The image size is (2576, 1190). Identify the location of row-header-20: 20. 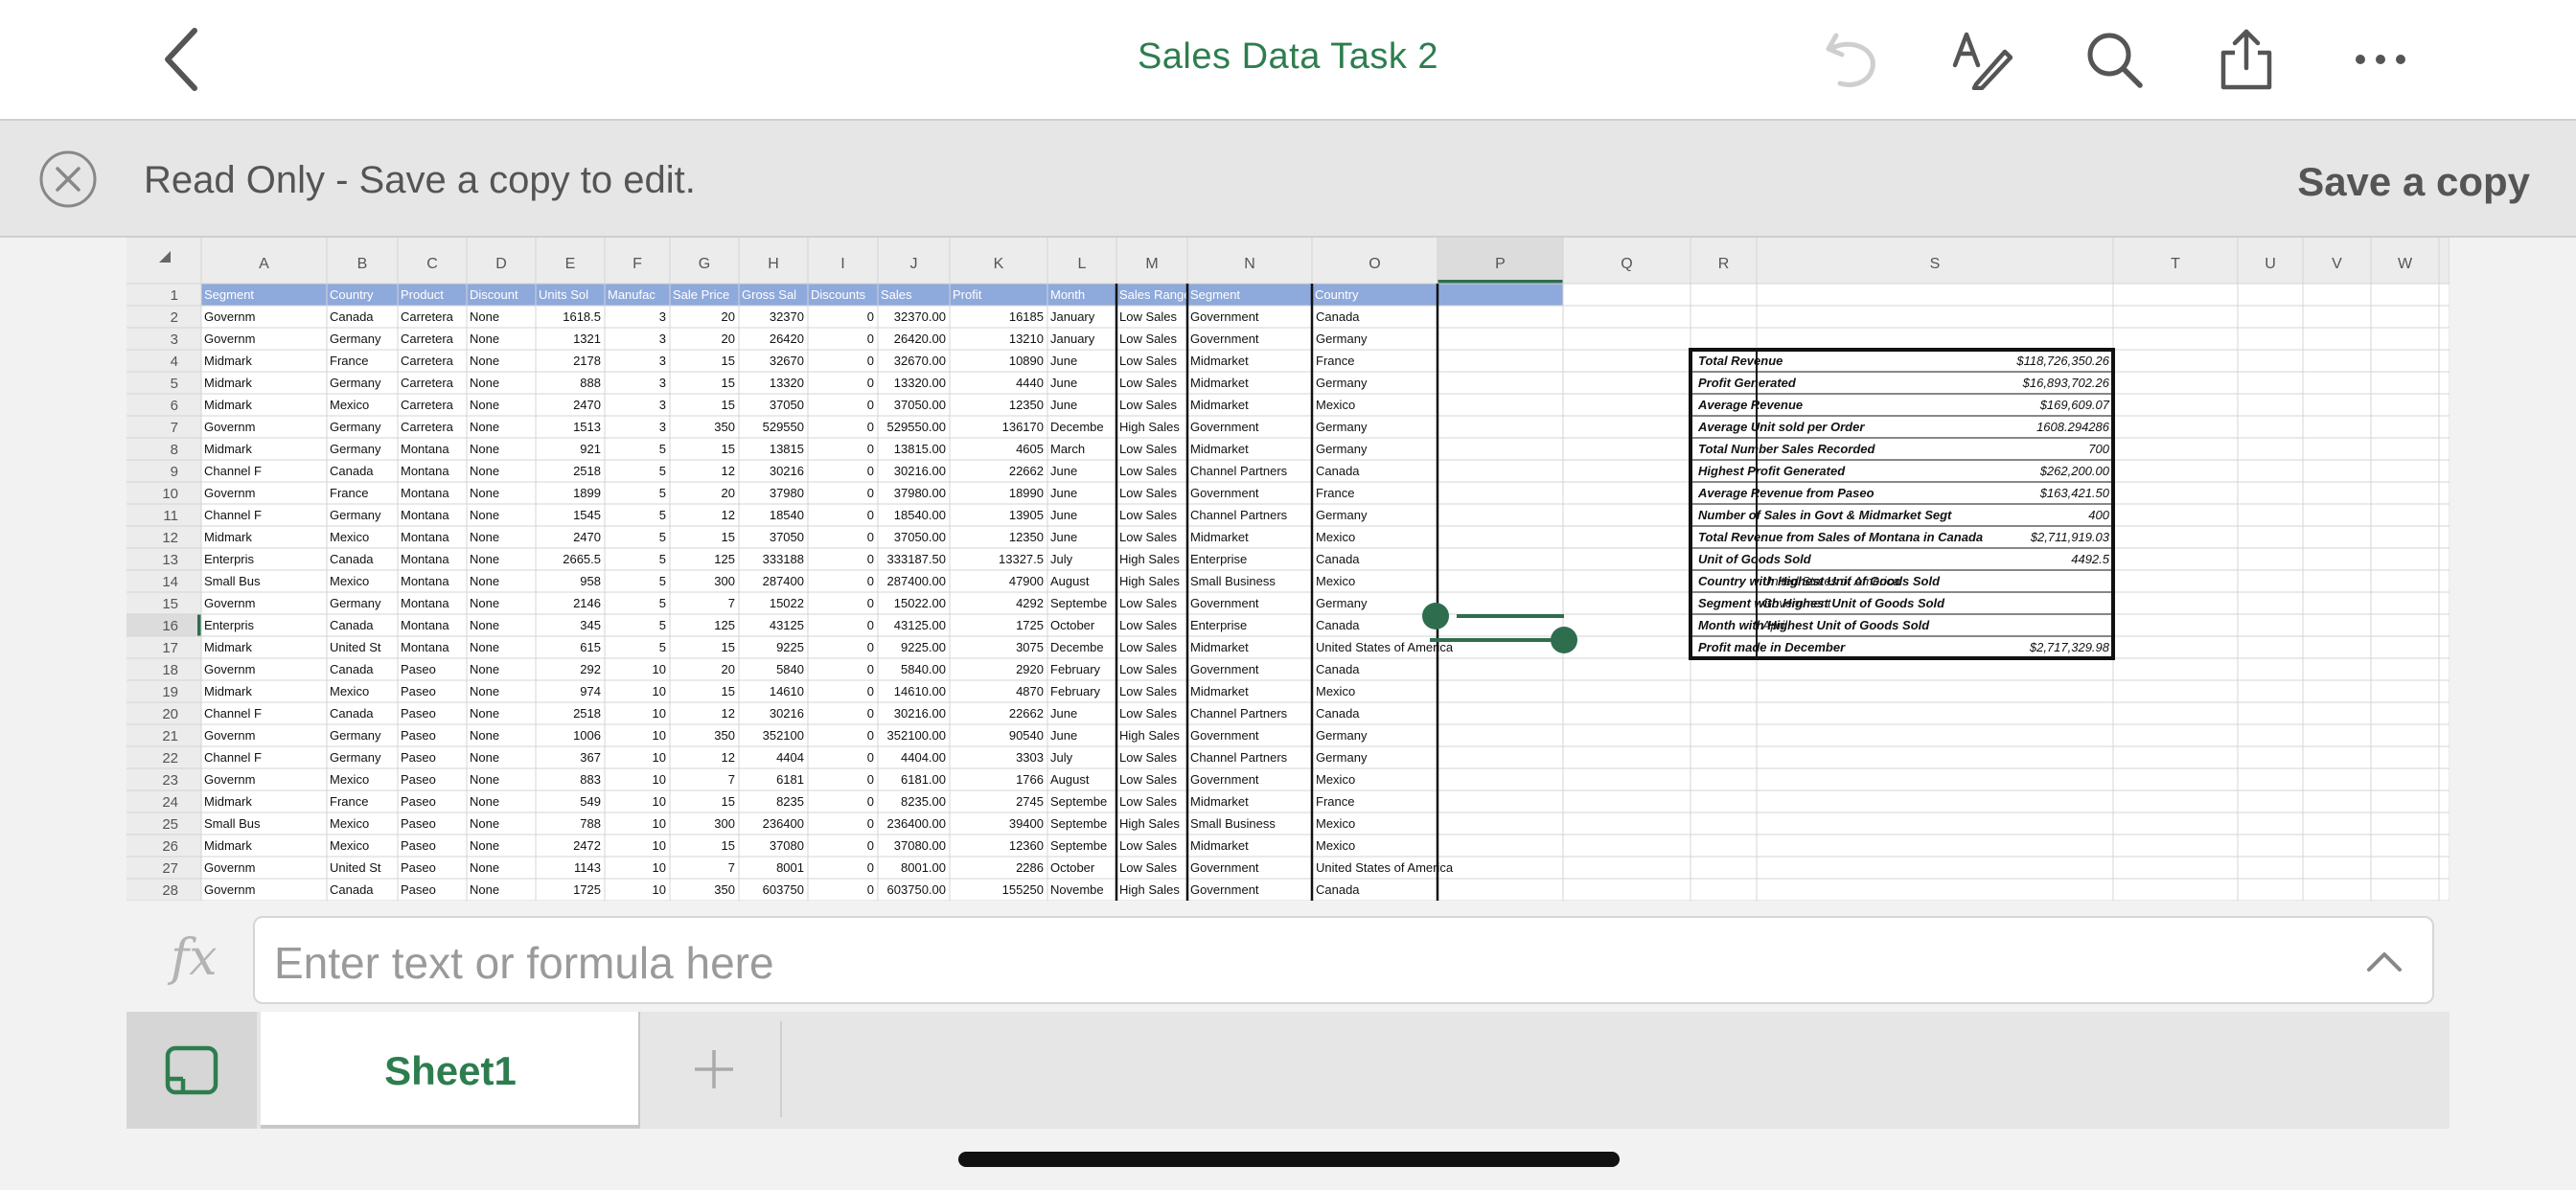
(170, 714).